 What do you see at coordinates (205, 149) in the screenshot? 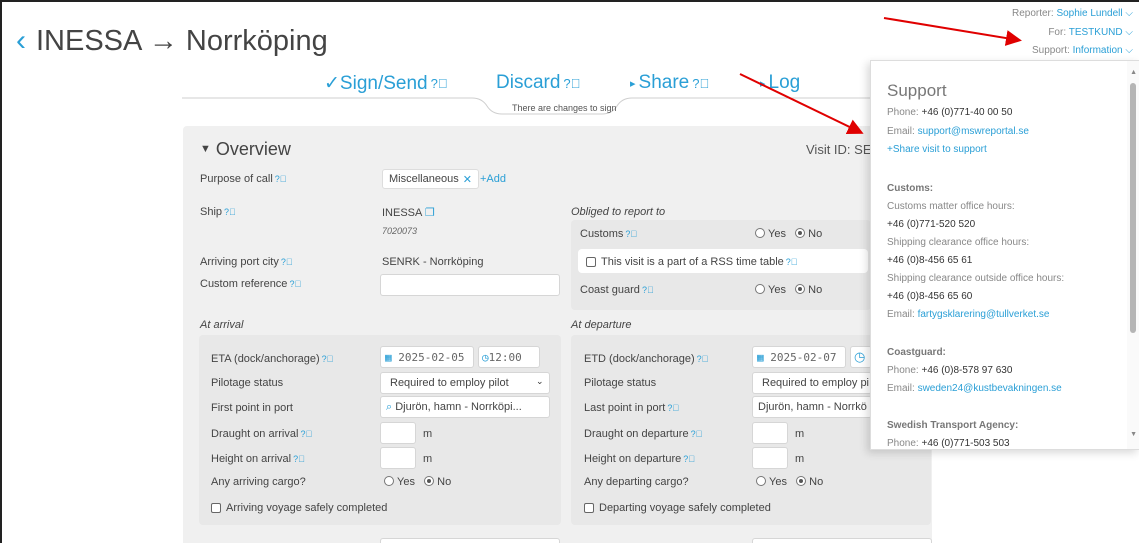
I see `caret-down-icon: ▼` at bounding box center [205, 149].